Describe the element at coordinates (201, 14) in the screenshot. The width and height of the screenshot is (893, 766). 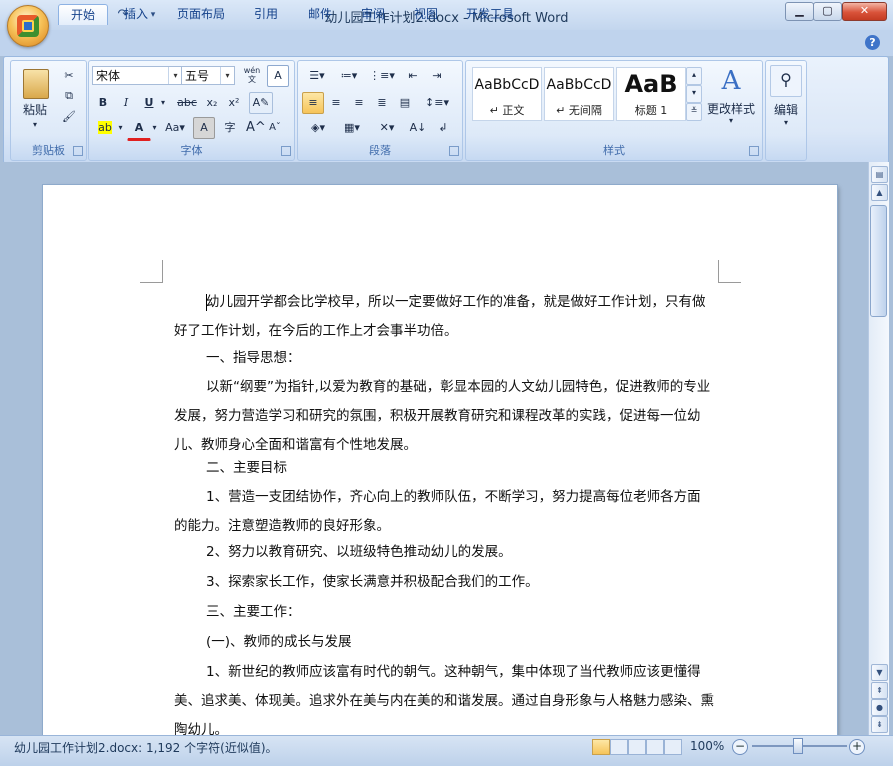
I see `tab-page-layout: 页面布局` at that location.